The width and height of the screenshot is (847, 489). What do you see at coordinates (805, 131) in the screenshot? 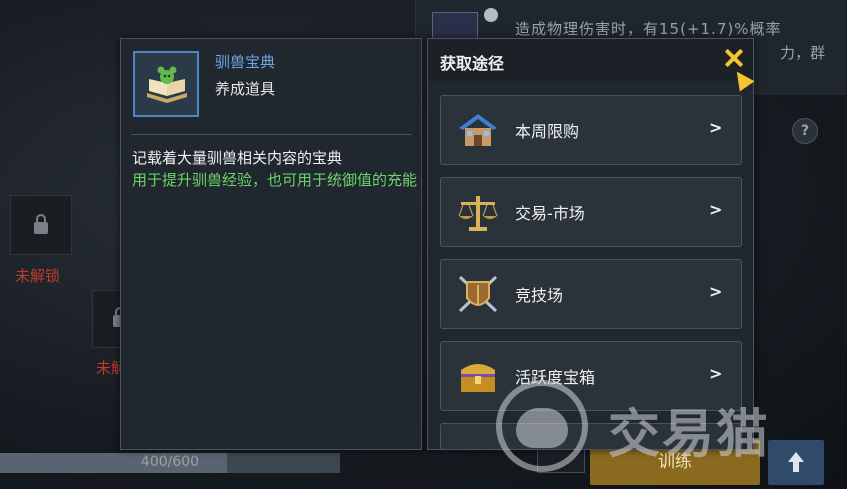
I see `help-icon: ?` at bounding box center [805, 131].